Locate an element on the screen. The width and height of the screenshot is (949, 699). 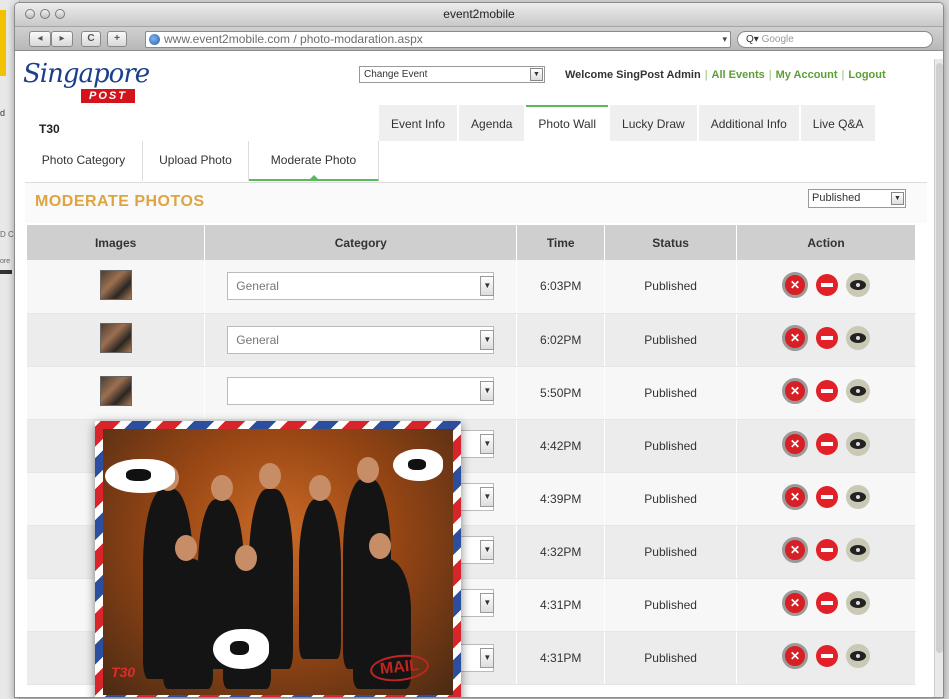
background-text: d is located at coordinates (3, 113).